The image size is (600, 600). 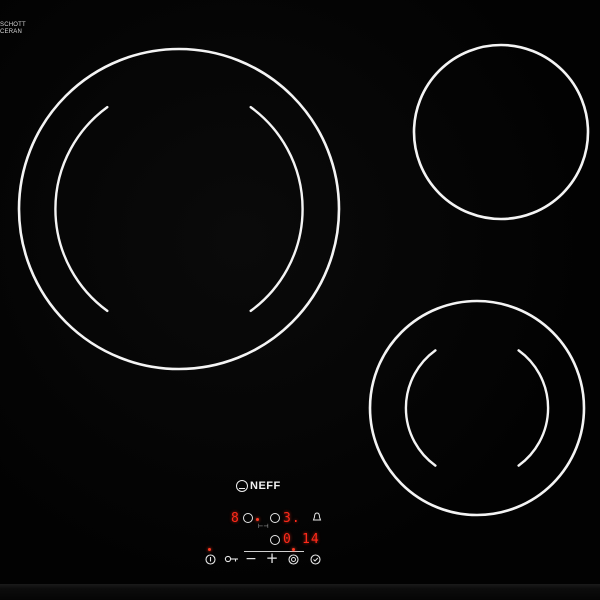 I want to click on brand-logo-text: NEFF, so click(x=265, y=486).